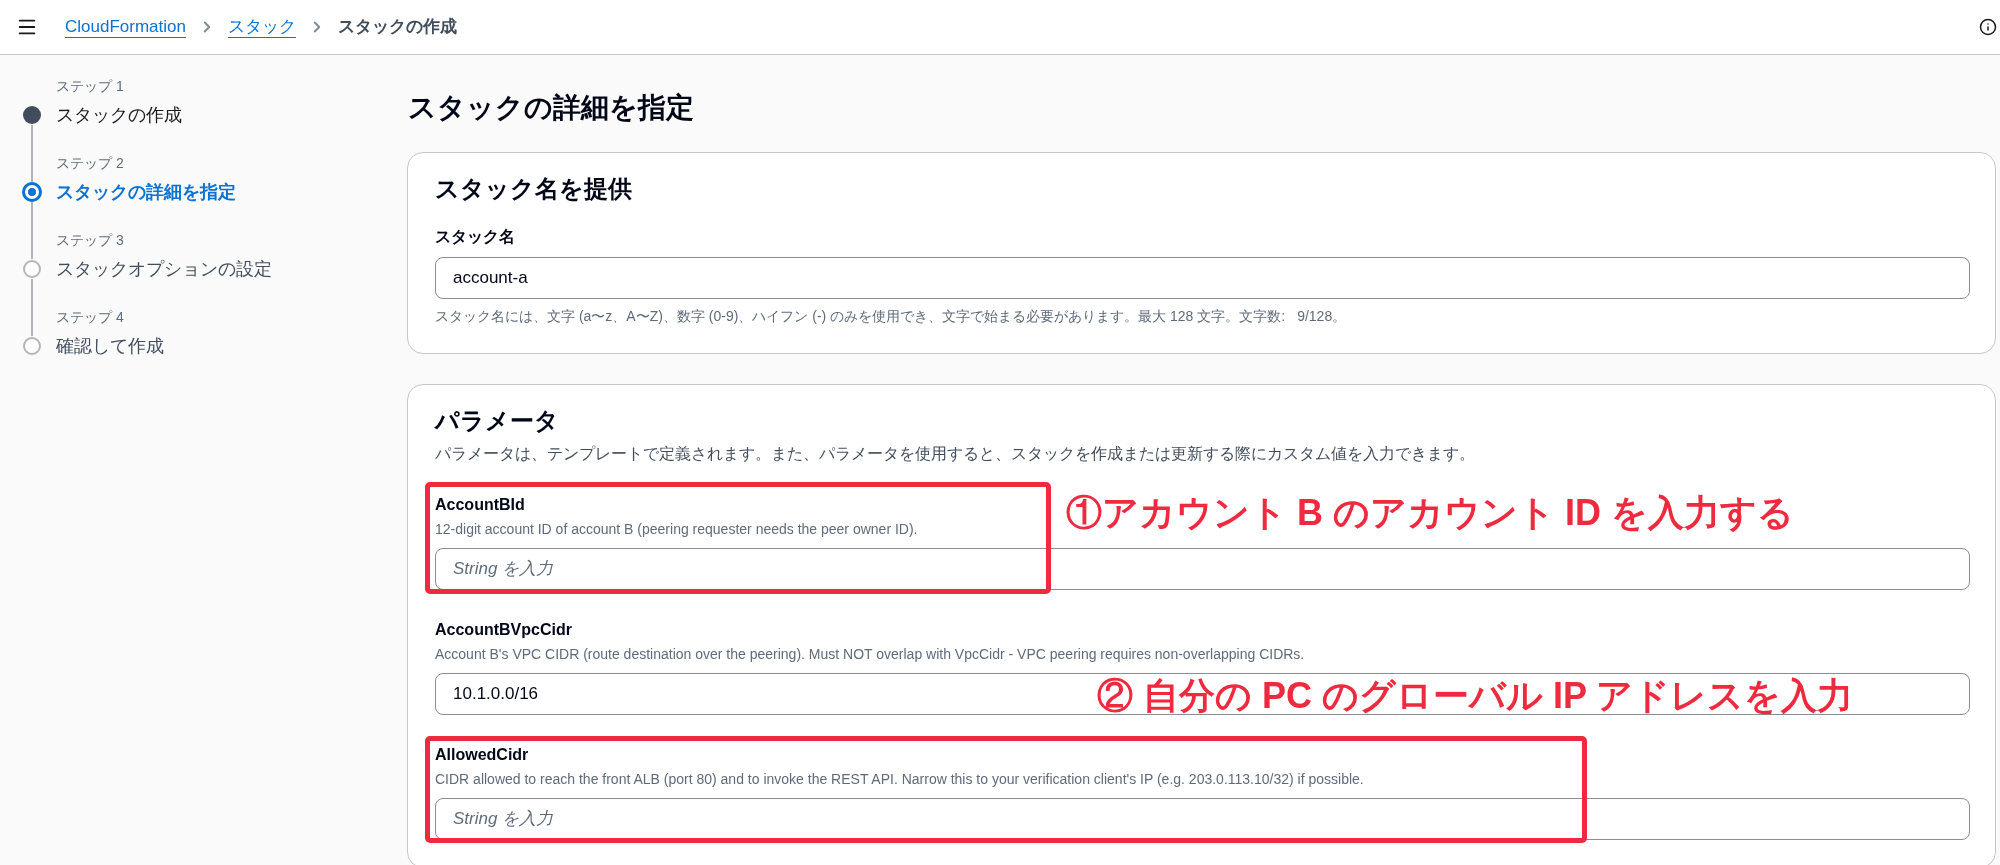  Describe the element at coordinates (533, 189) in the screenshot. I see `section-title: スタック名を提供` at that location.